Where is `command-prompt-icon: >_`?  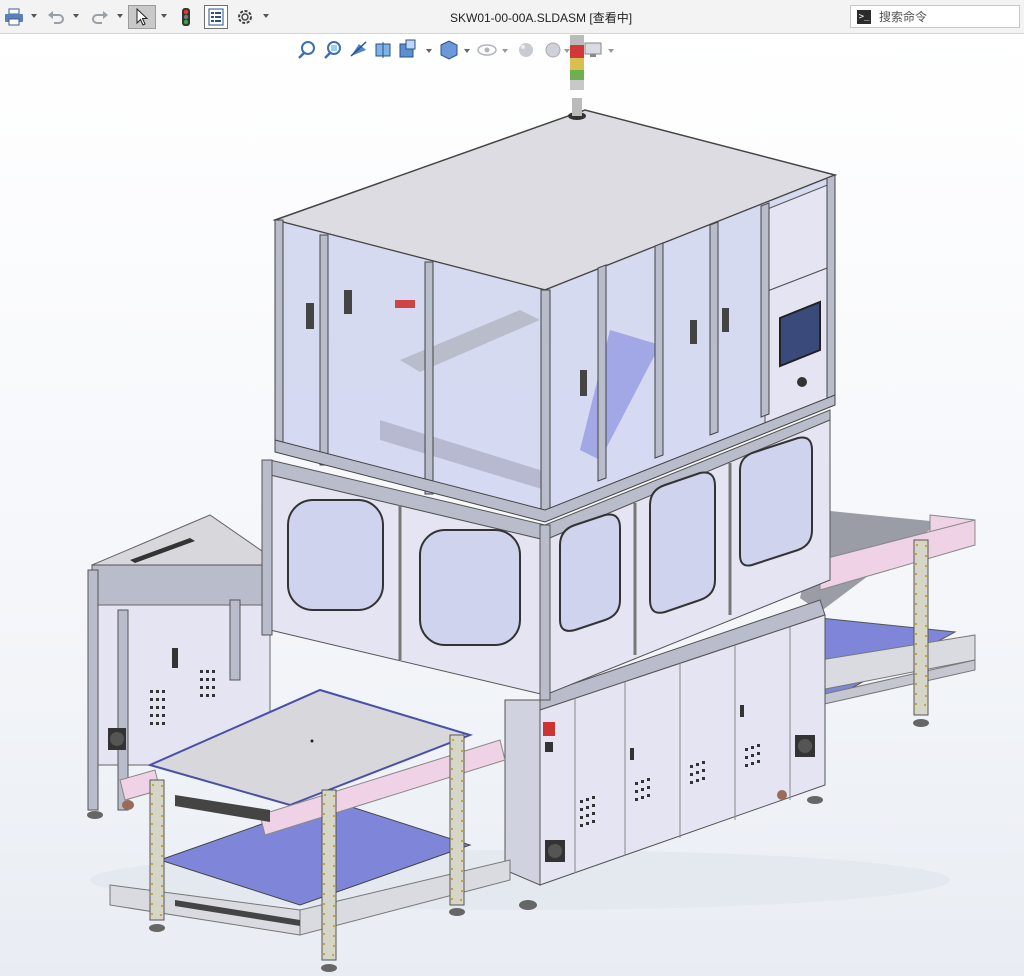
command-prompt-icon: >_ is located at coordinates (864, 16).